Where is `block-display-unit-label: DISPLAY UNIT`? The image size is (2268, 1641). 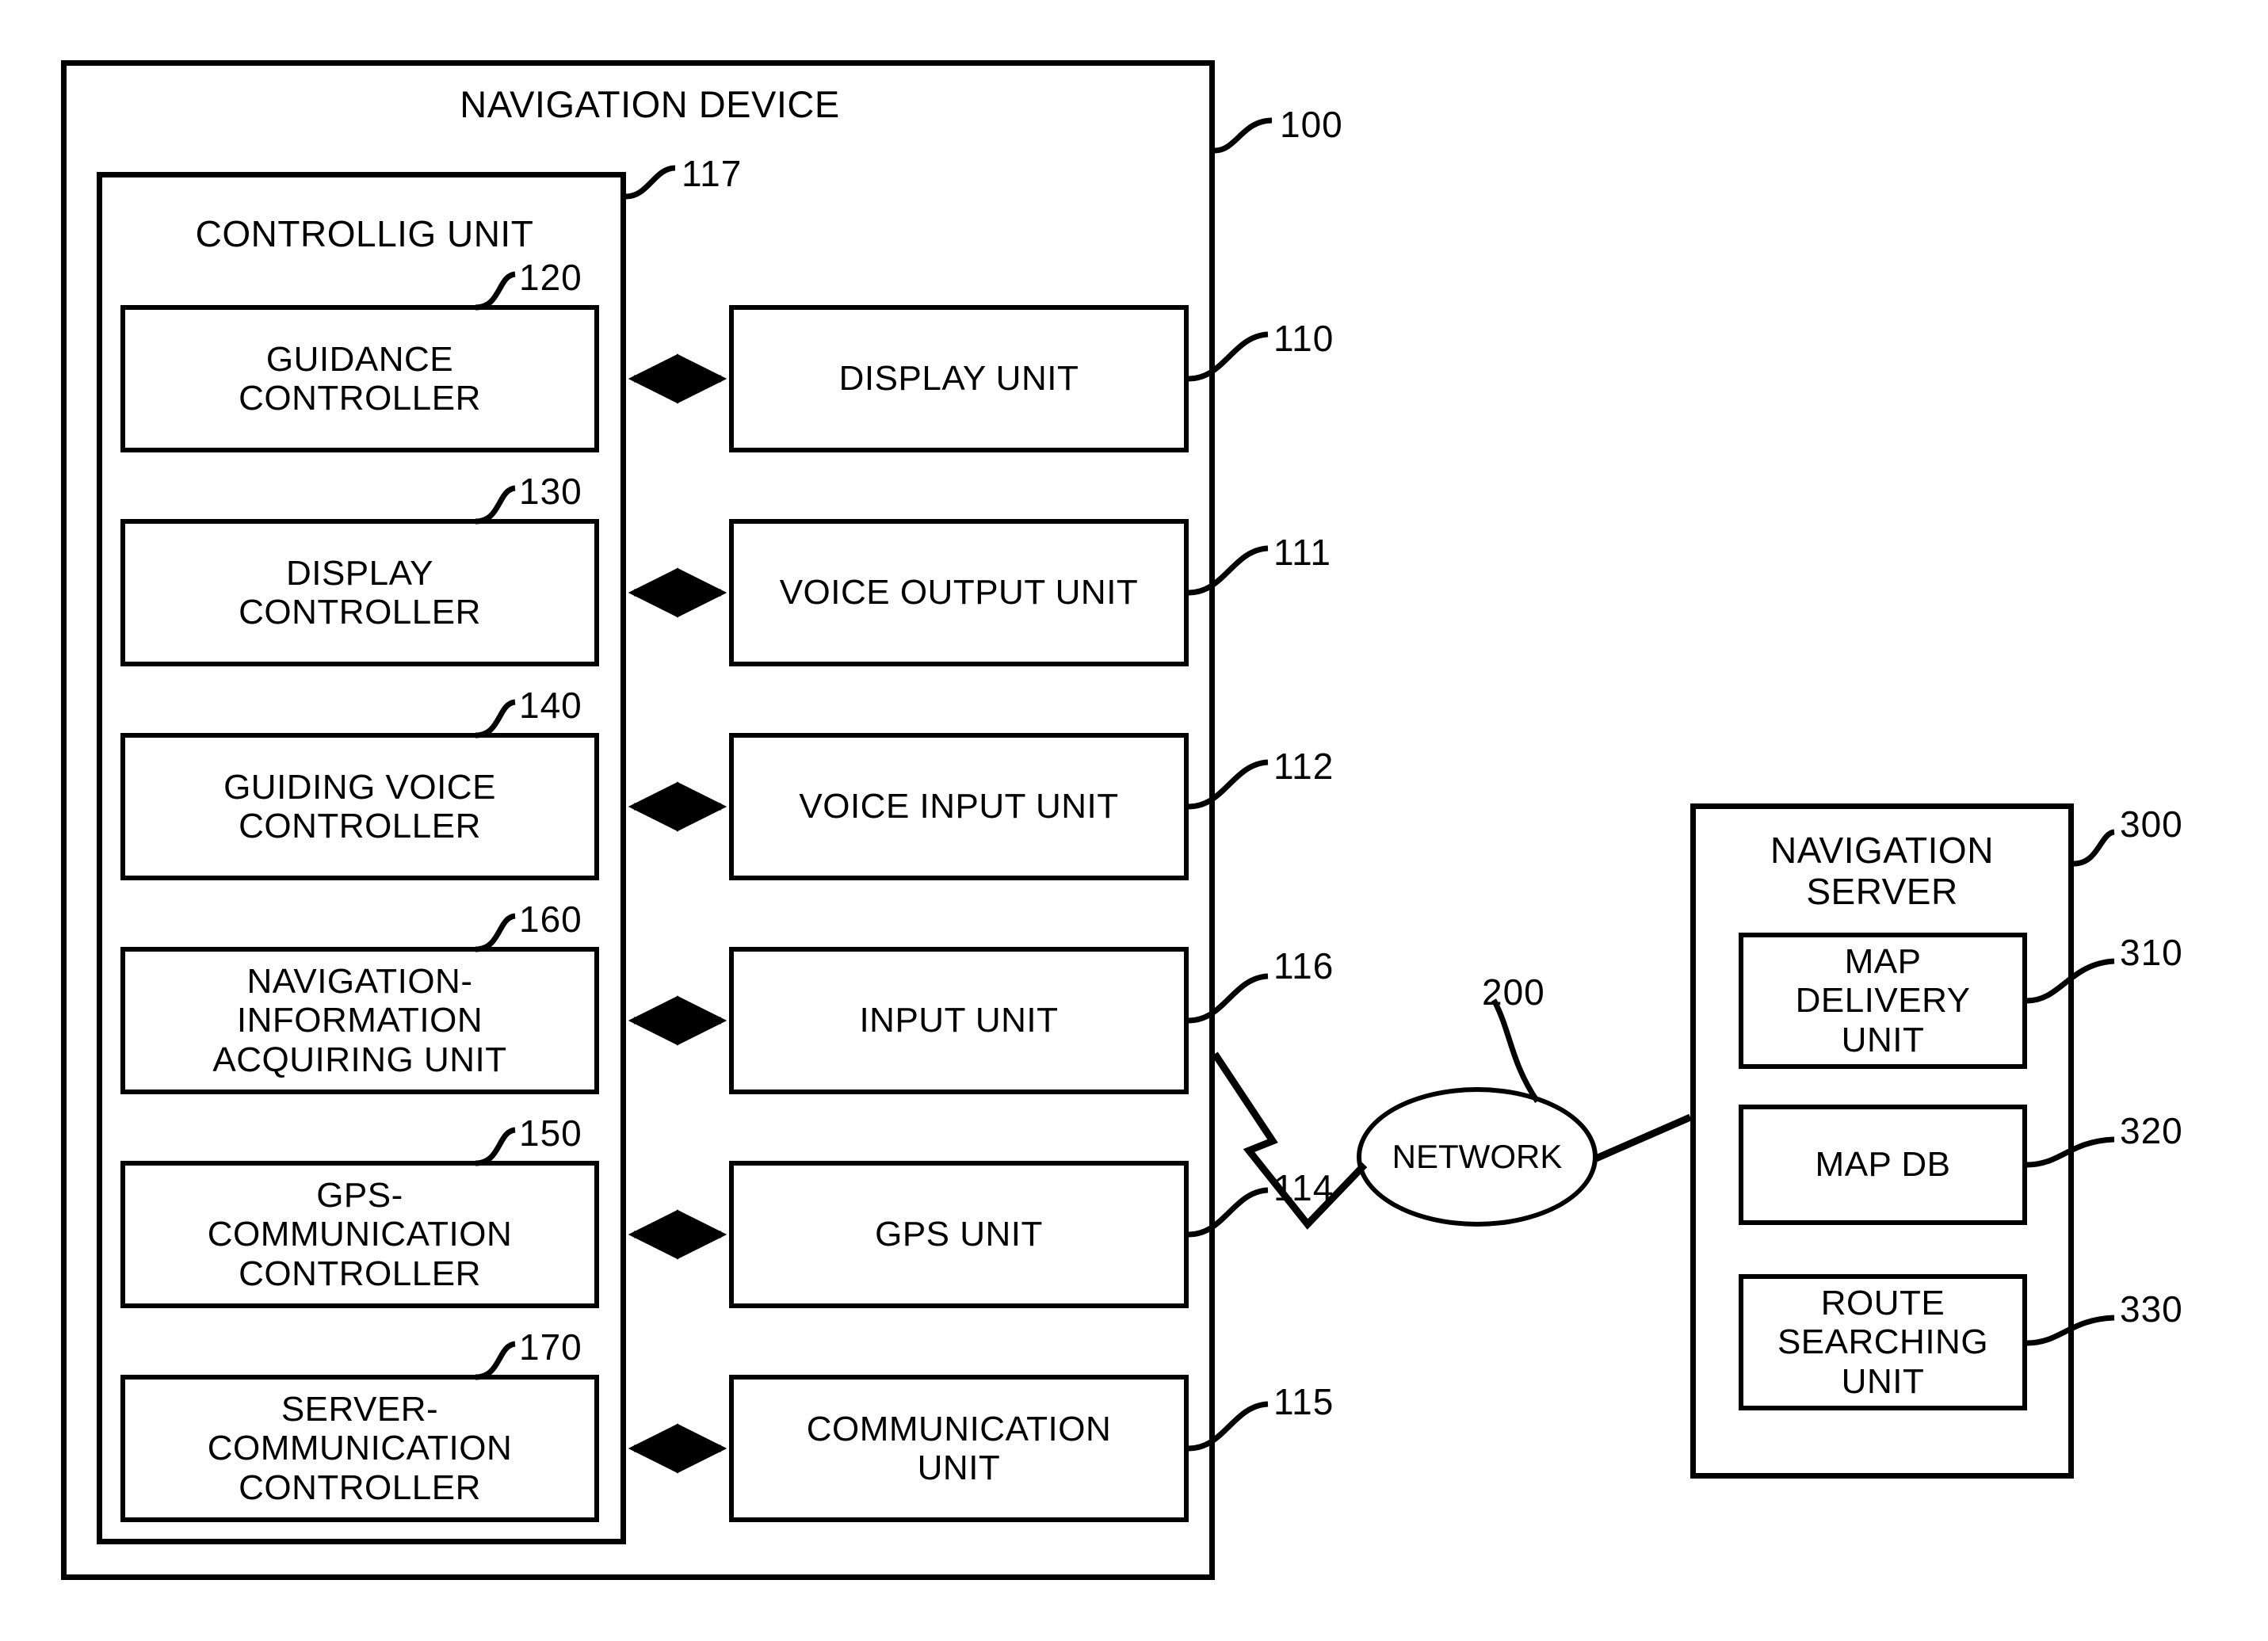
block-display-unit-label: DISPLAY UNIT is located at coordinates (958, 379).